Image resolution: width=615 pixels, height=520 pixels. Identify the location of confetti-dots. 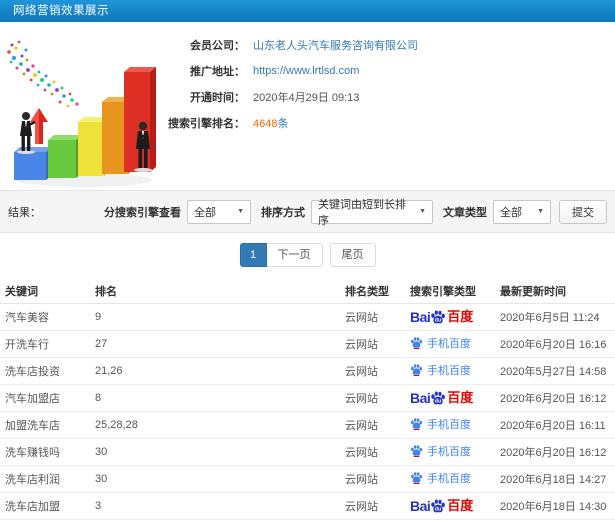
(43, 74).